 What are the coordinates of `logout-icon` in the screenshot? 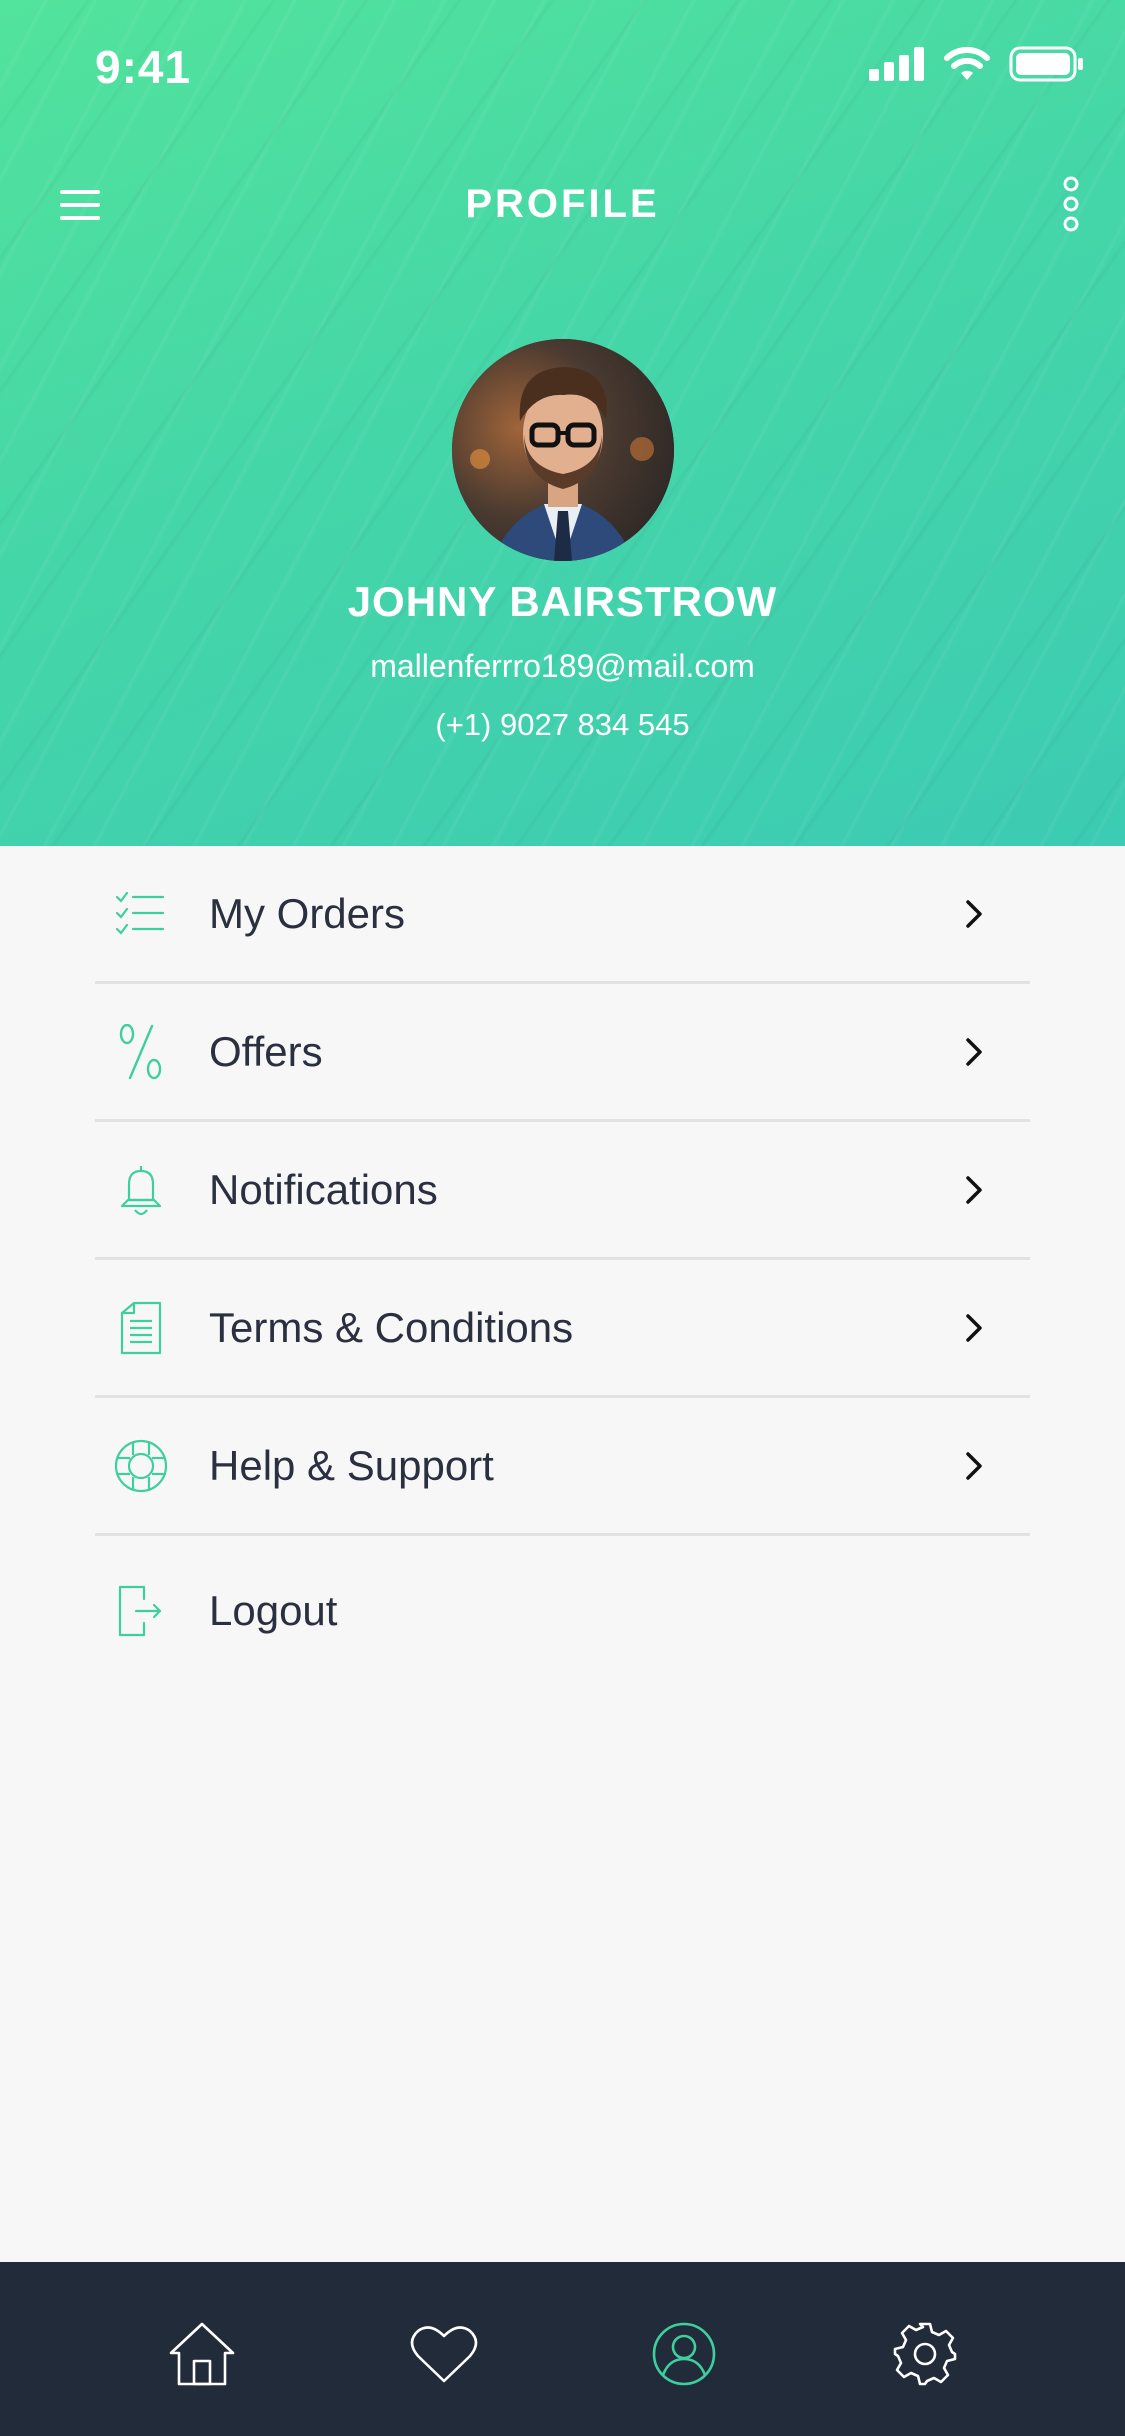 It's located at (141, 1611).